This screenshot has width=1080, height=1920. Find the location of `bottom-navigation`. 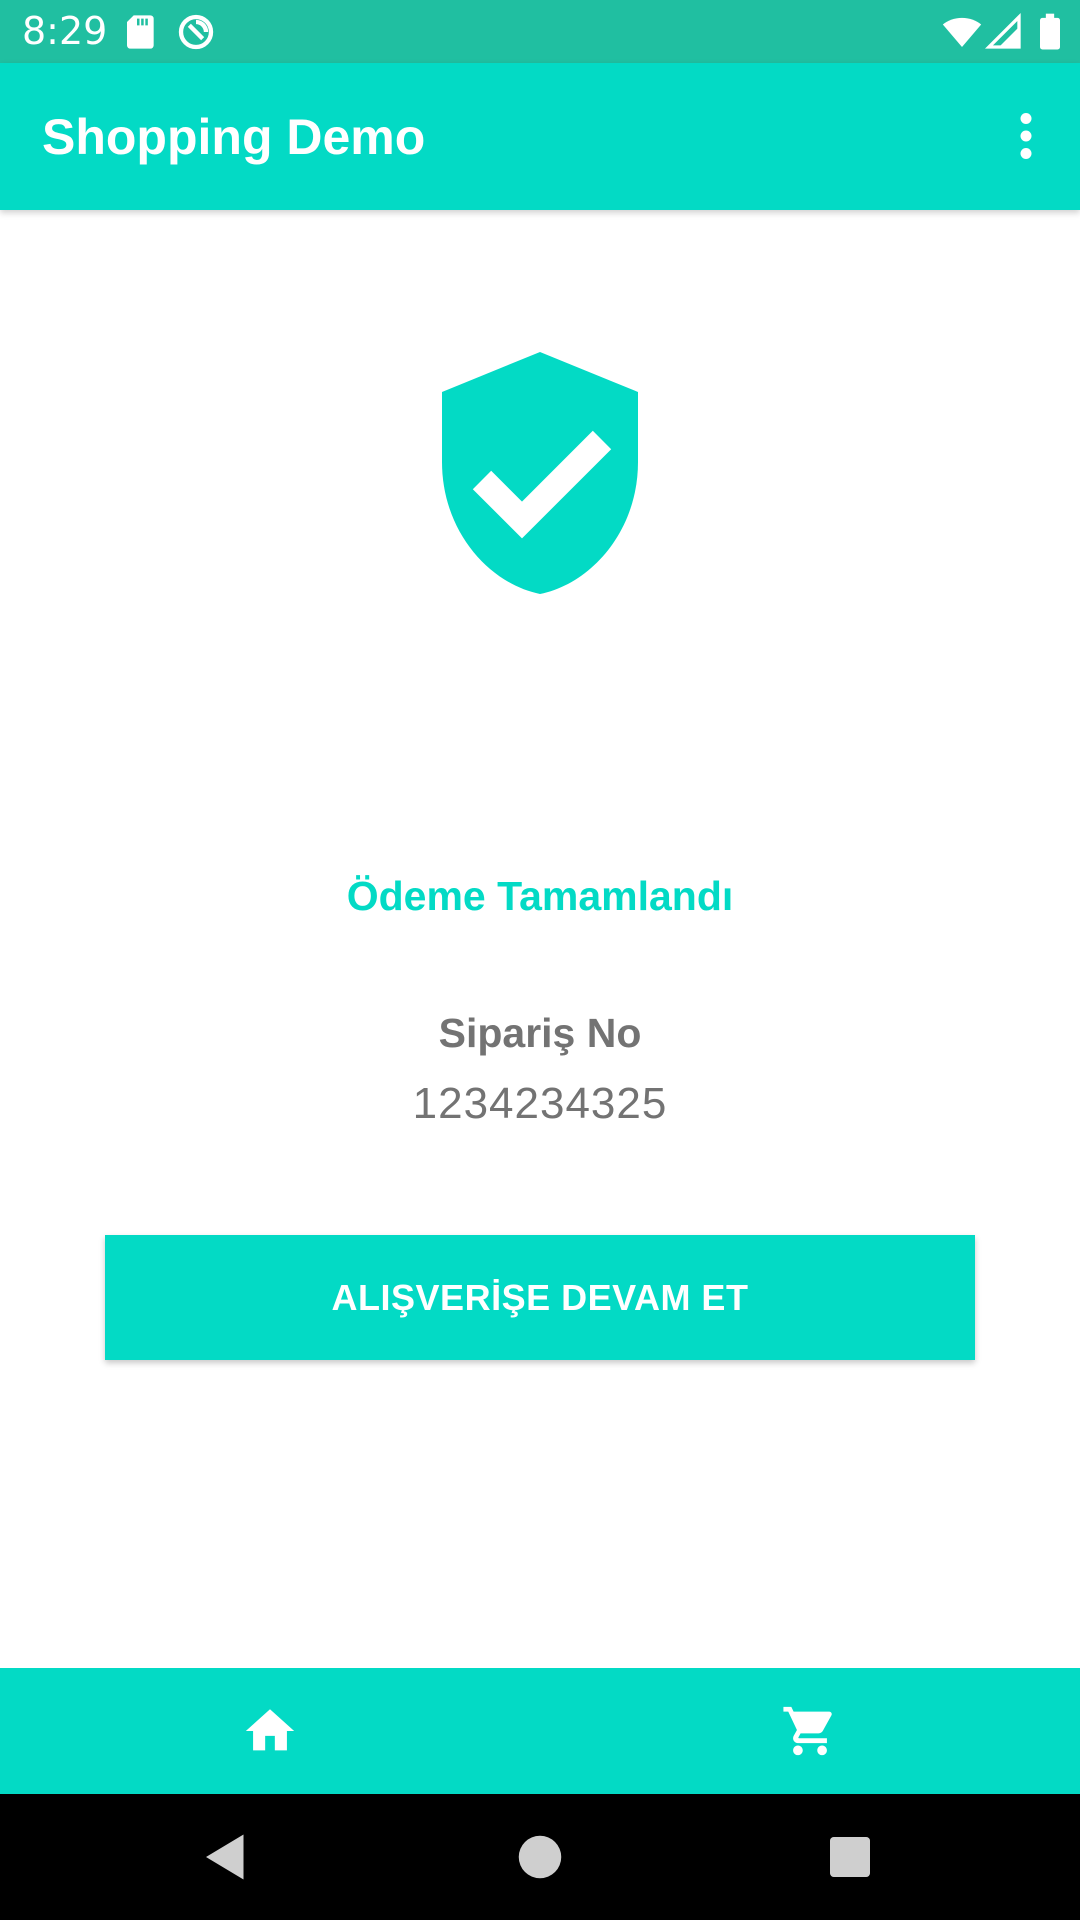

bottom-navigation is located at coordinates (540, 1731).